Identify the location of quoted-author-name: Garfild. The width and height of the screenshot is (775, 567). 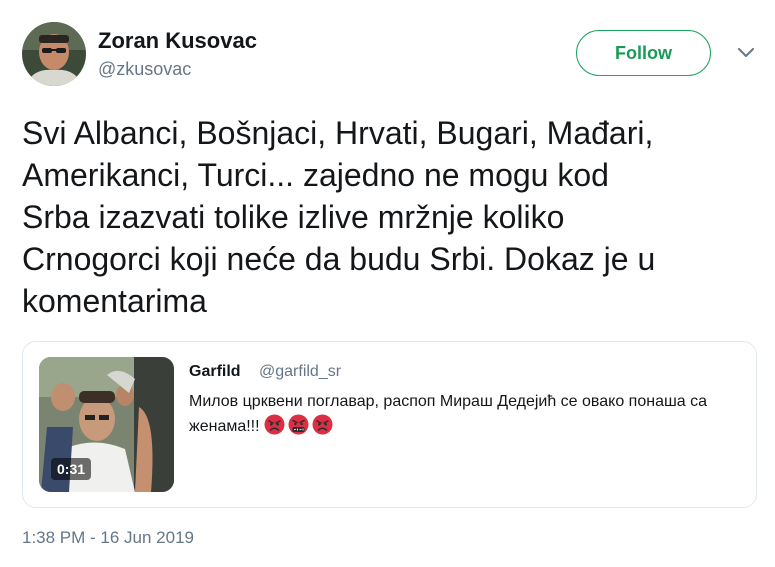
(215, 371).